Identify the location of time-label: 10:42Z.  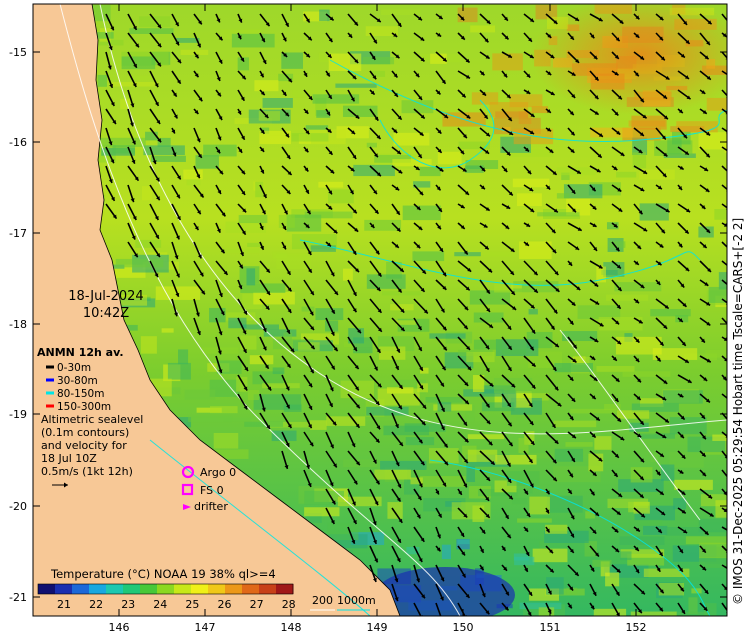
(106, 313).